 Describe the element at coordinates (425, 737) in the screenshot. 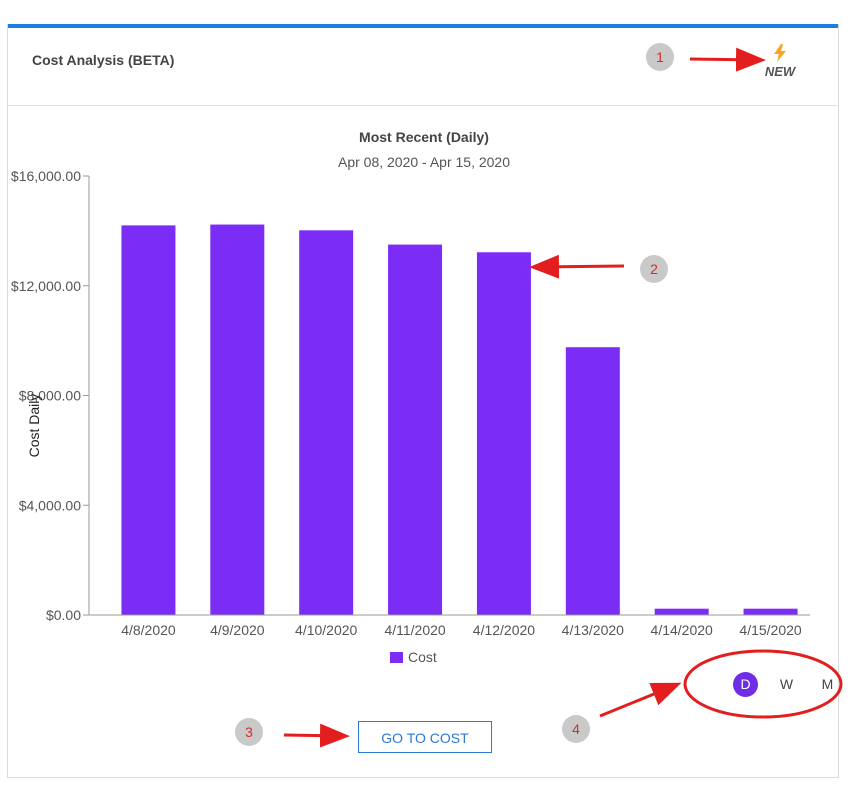

I see `go-to-cost-button: GO TO COST` at that location.